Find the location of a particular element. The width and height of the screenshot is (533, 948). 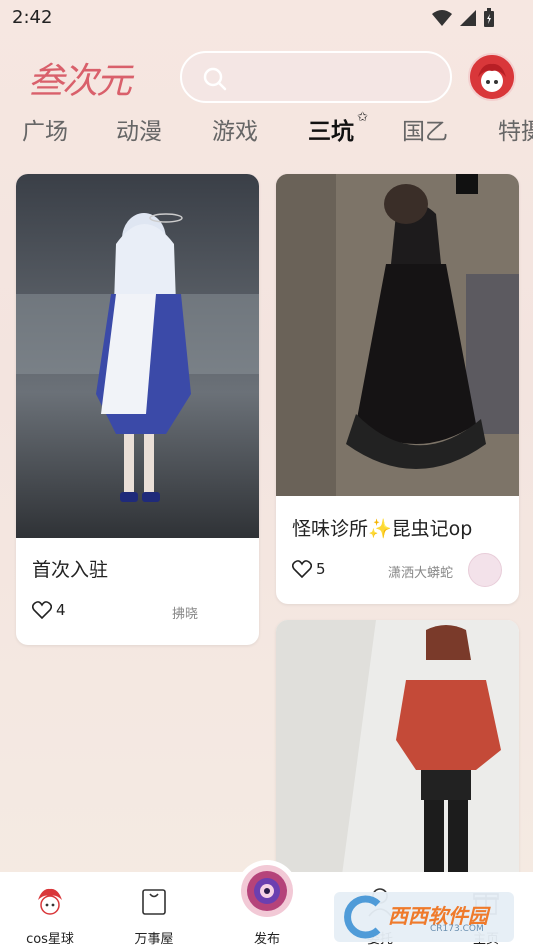

like-count: 4 is located at coordinates (61, 610).